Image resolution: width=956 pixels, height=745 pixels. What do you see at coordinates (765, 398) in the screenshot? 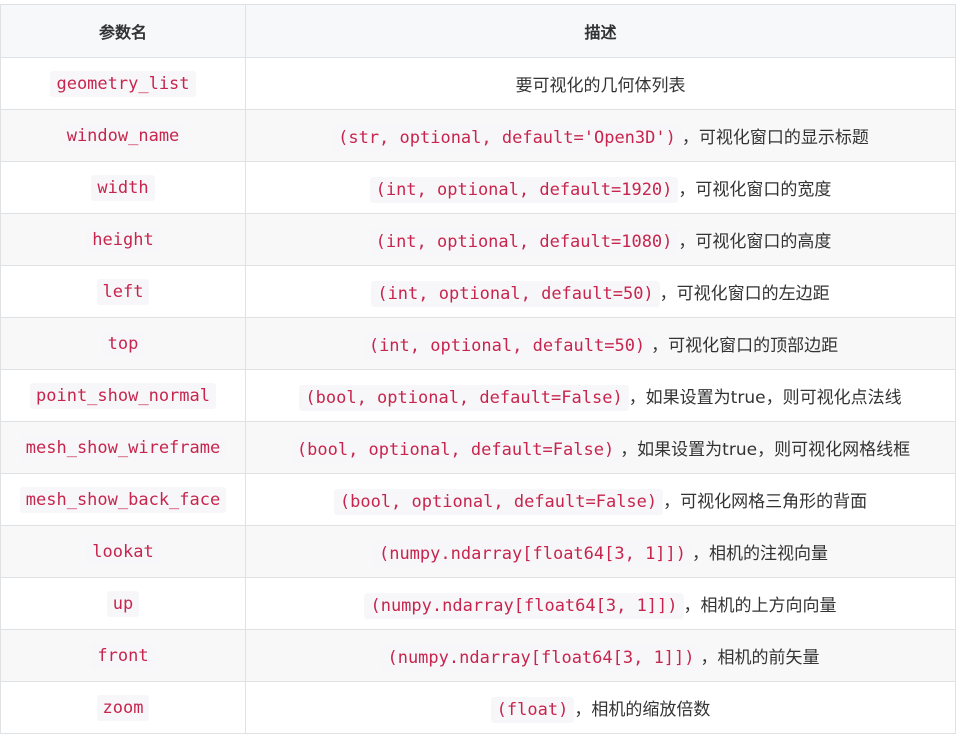
I see `param-desc-text: ，如果设置为true，则可视化点法线` at bounding box center [765, 398].